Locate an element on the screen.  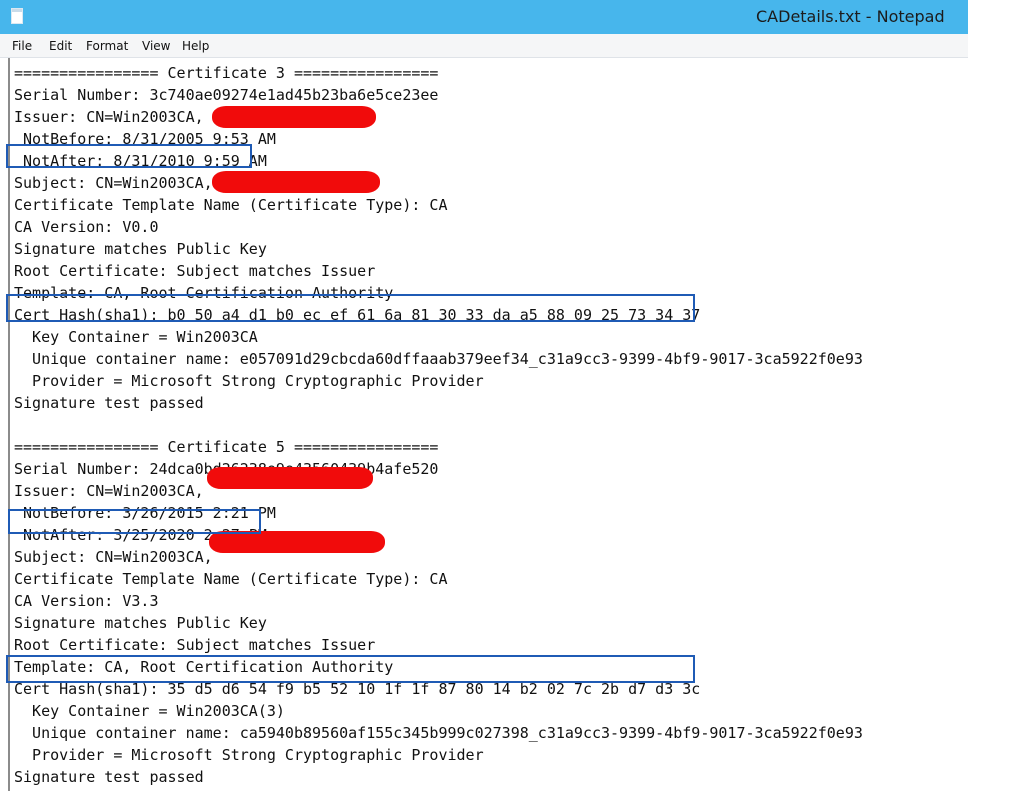
notepad-icon is located at coordinates (17, 16).